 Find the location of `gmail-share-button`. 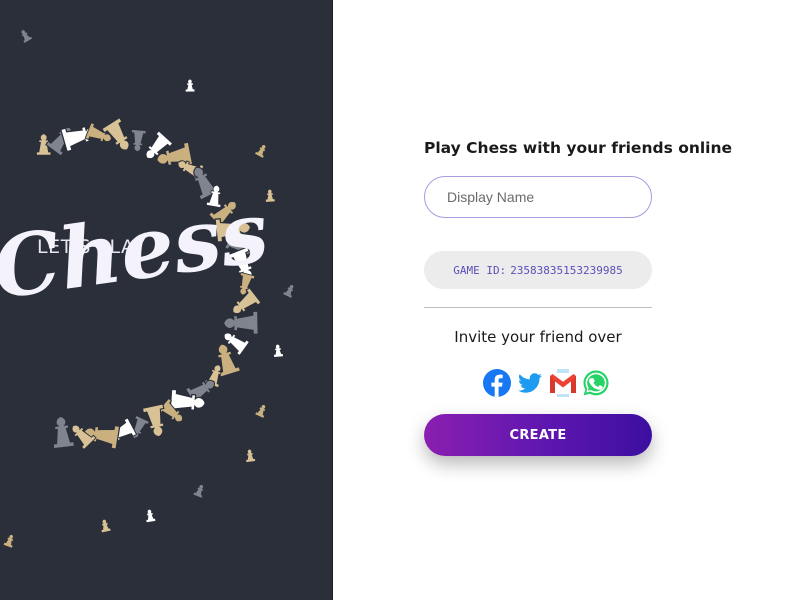

gmail-share-button is located at coordinates (563, 383).